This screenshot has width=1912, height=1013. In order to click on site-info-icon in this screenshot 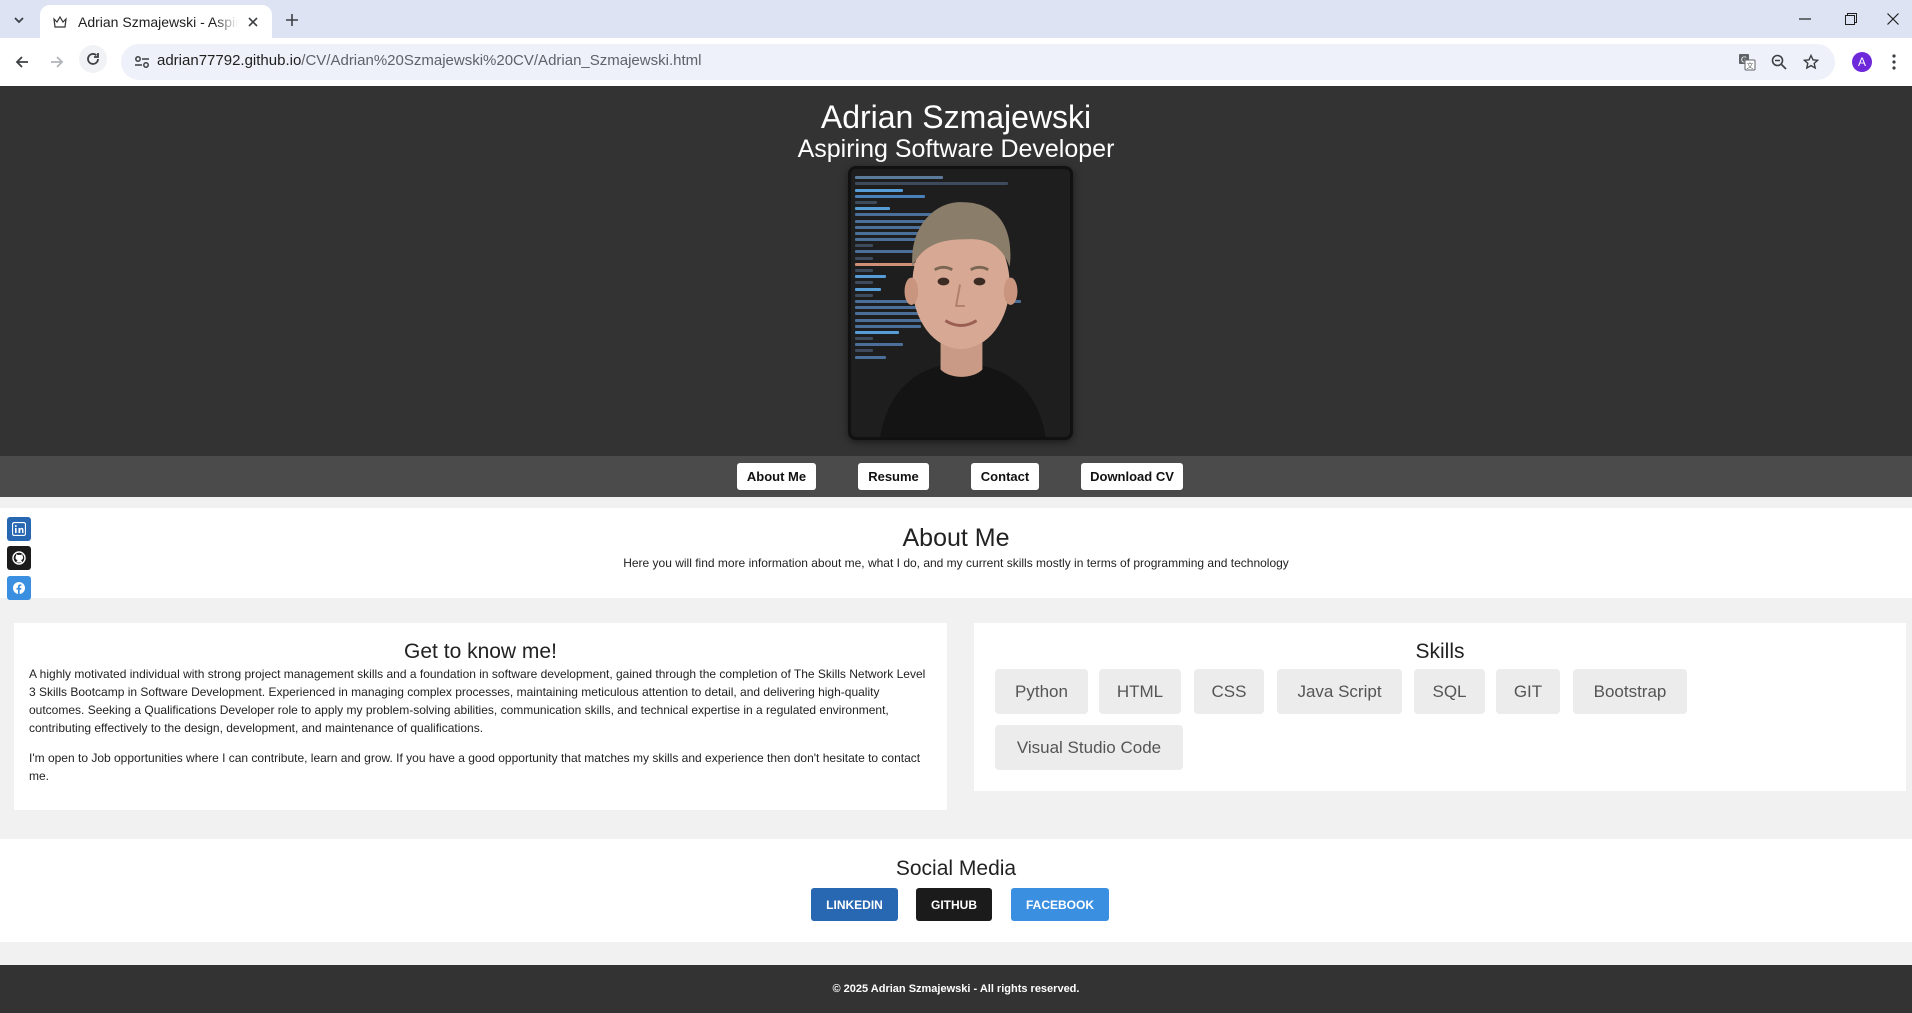, I will do `click(142, 62)`.